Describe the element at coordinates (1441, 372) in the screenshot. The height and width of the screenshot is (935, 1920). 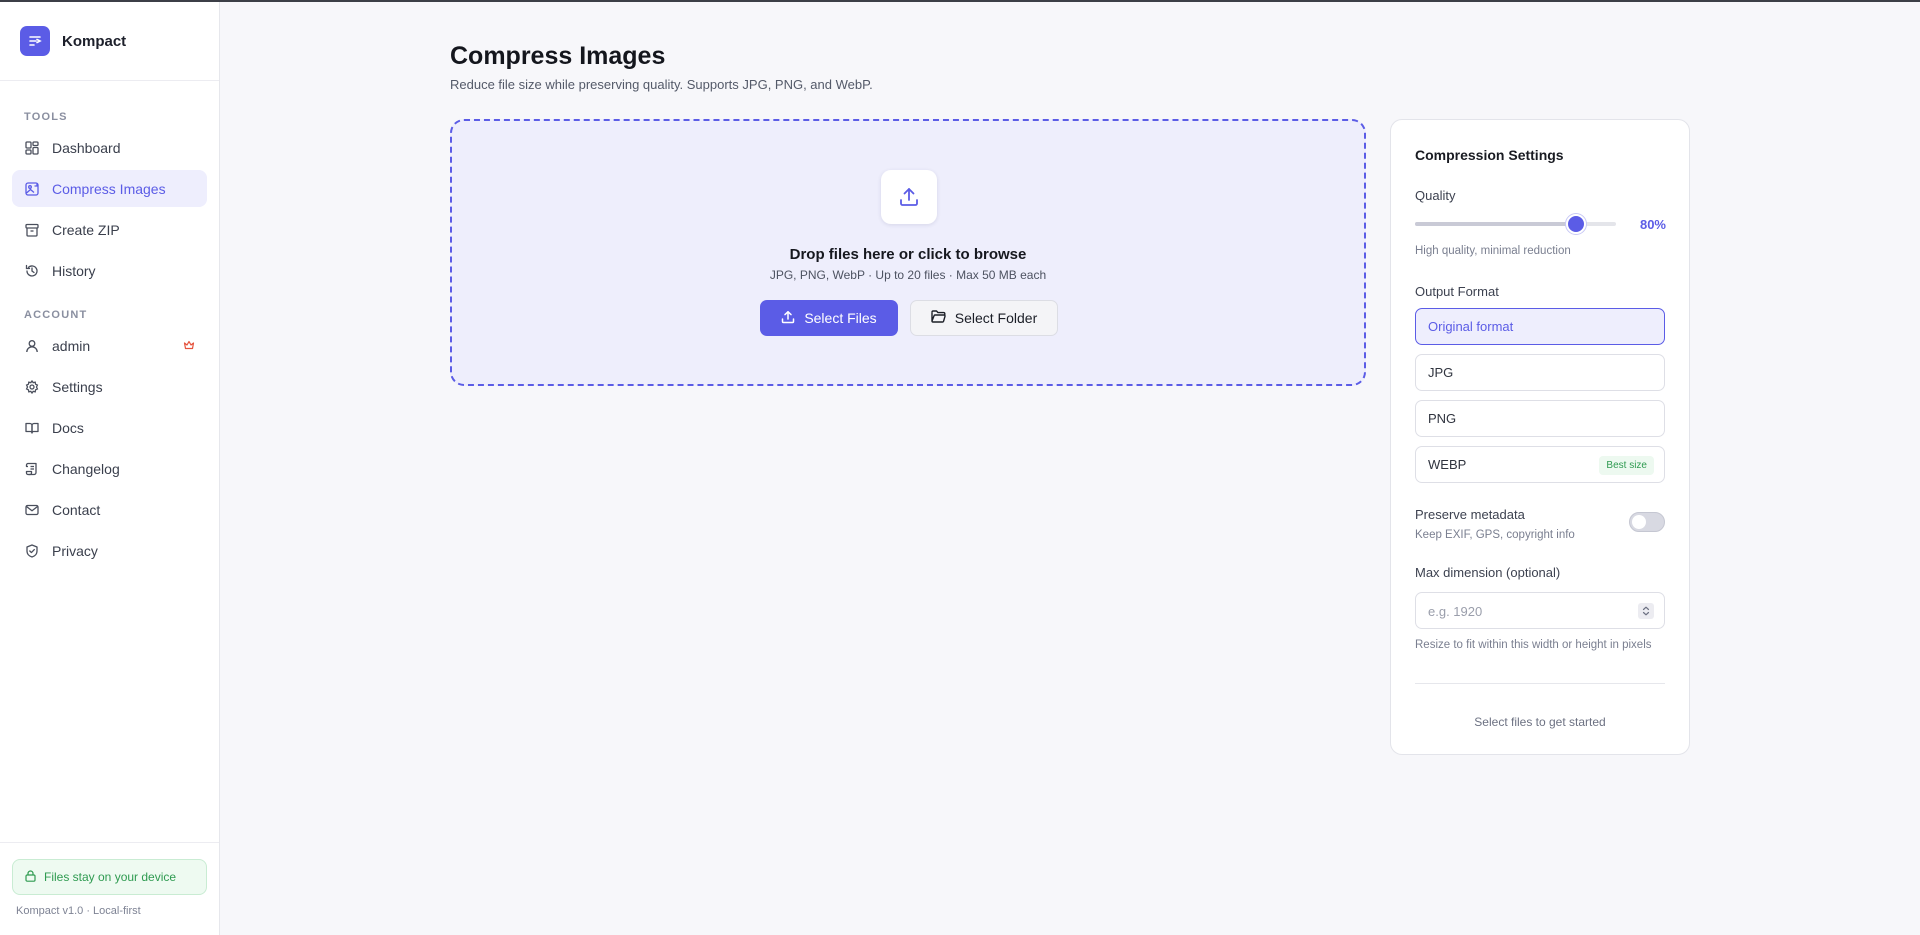
I see `format-option-label: JPG` at that location.